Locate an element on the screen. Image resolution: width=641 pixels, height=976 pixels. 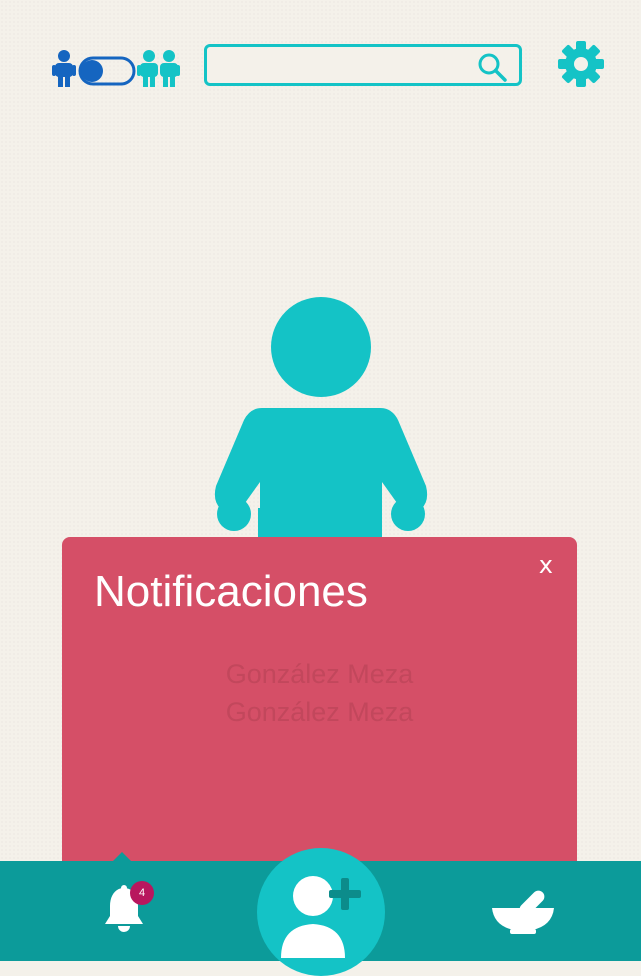
profile-name-line-1: González Meza is located at coordinates (319, 674).